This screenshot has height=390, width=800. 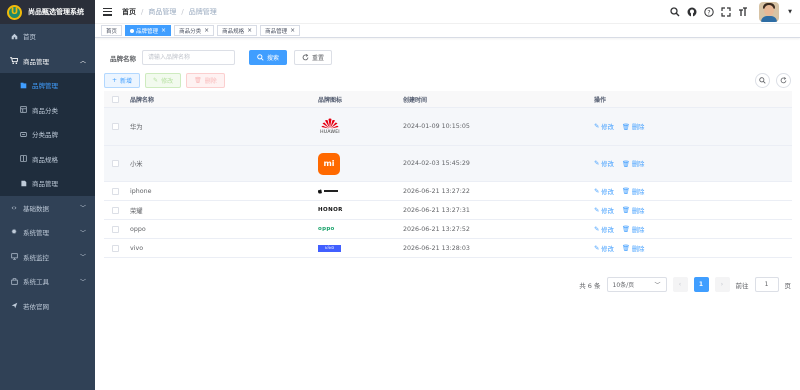 I want to click on fullscreen-icon, so click(x=726, y=11).